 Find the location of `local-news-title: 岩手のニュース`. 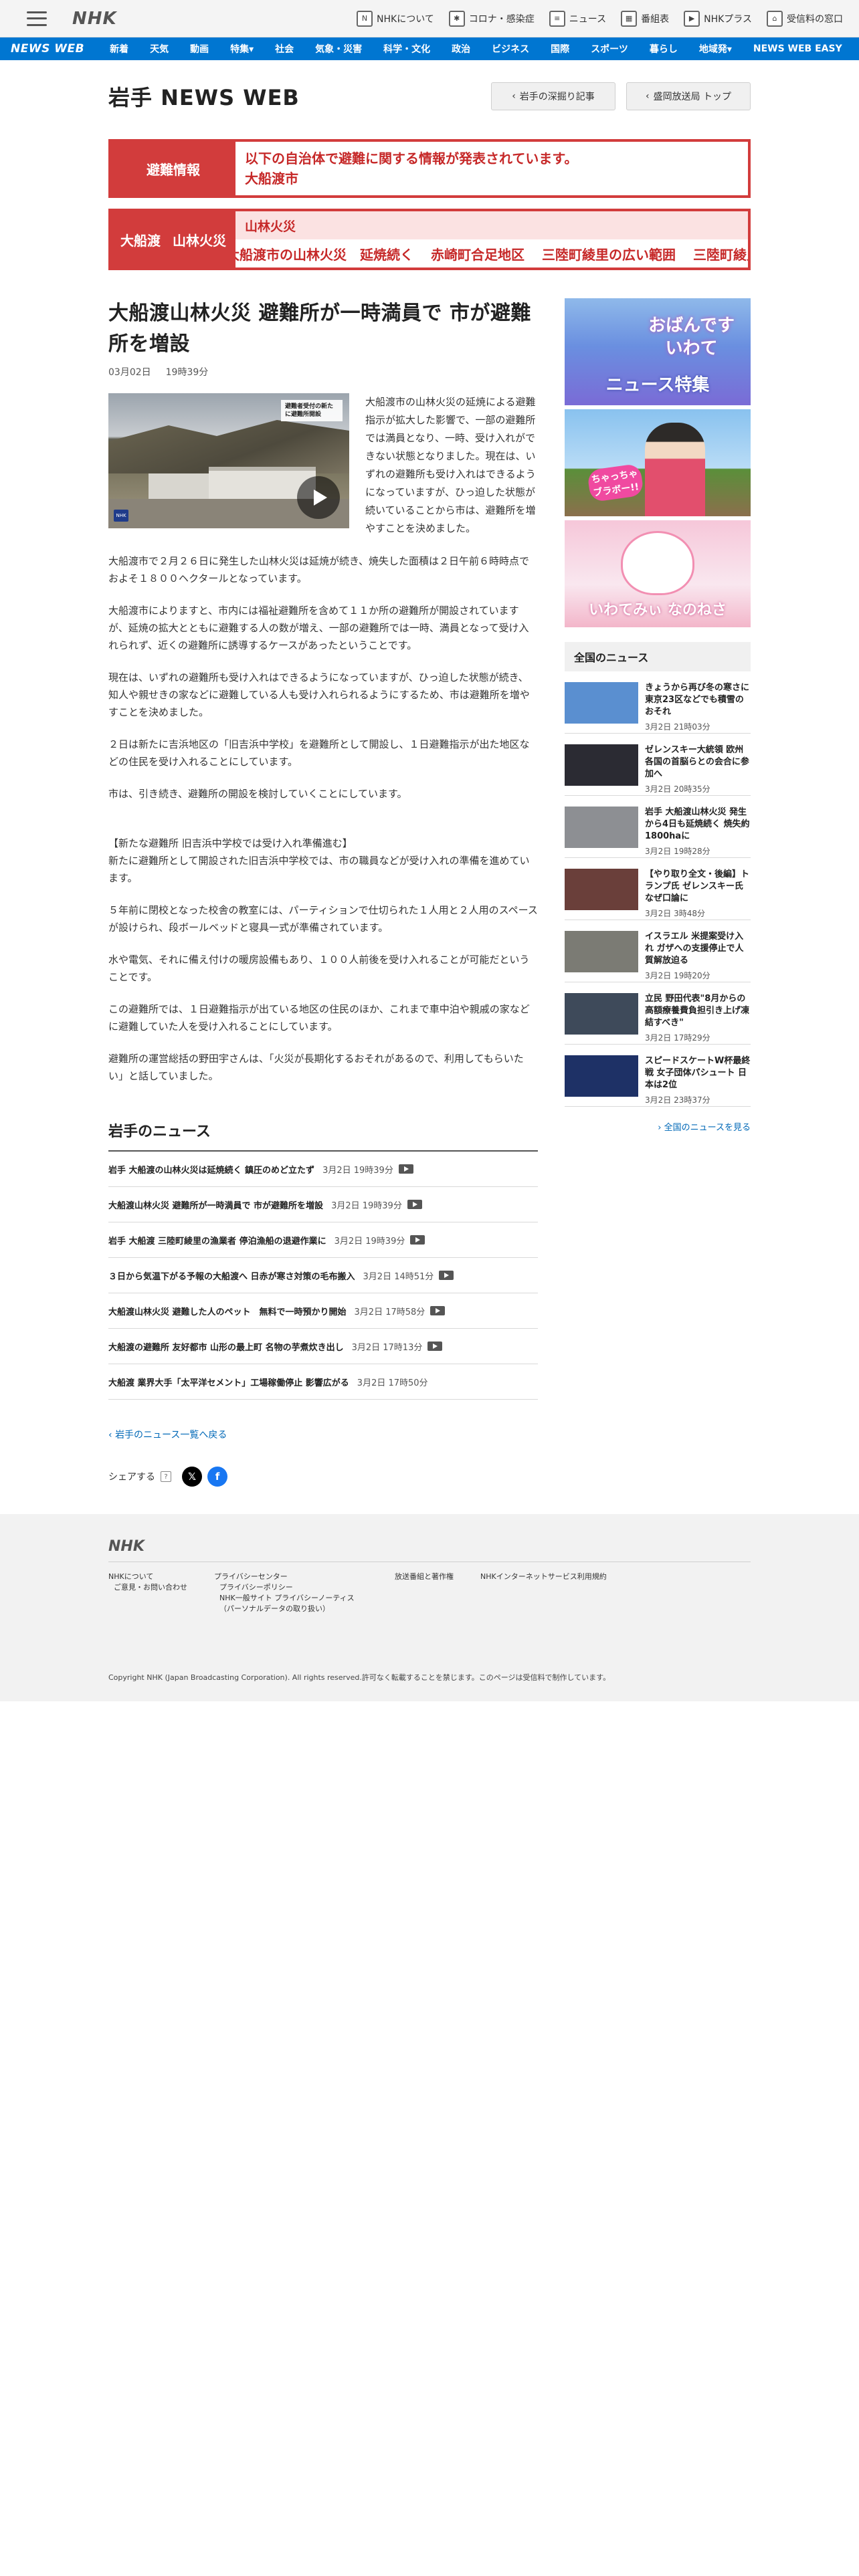

local-news-title: 岩手のニュース is located at coordinates (323, 1135).